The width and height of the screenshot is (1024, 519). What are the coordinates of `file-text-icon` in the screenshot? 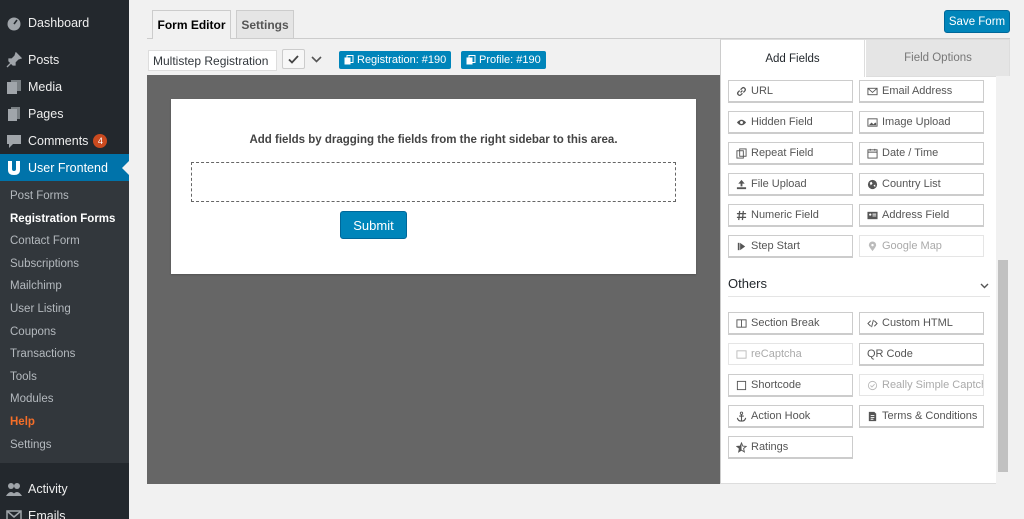 It's located at (872, 416).